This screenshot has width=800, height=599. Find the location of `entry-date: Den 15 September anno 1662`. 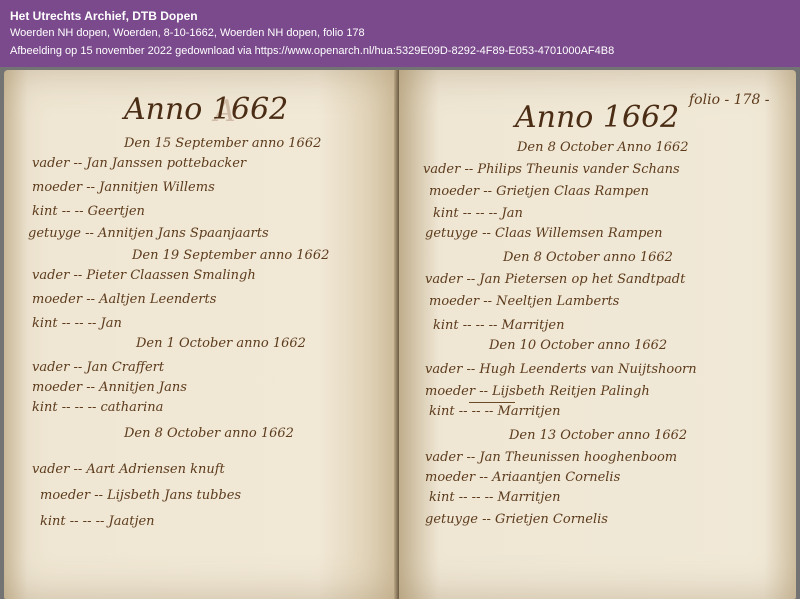

entry-date: Den 15 September anno 1662 is located at coordinates (223, 143).